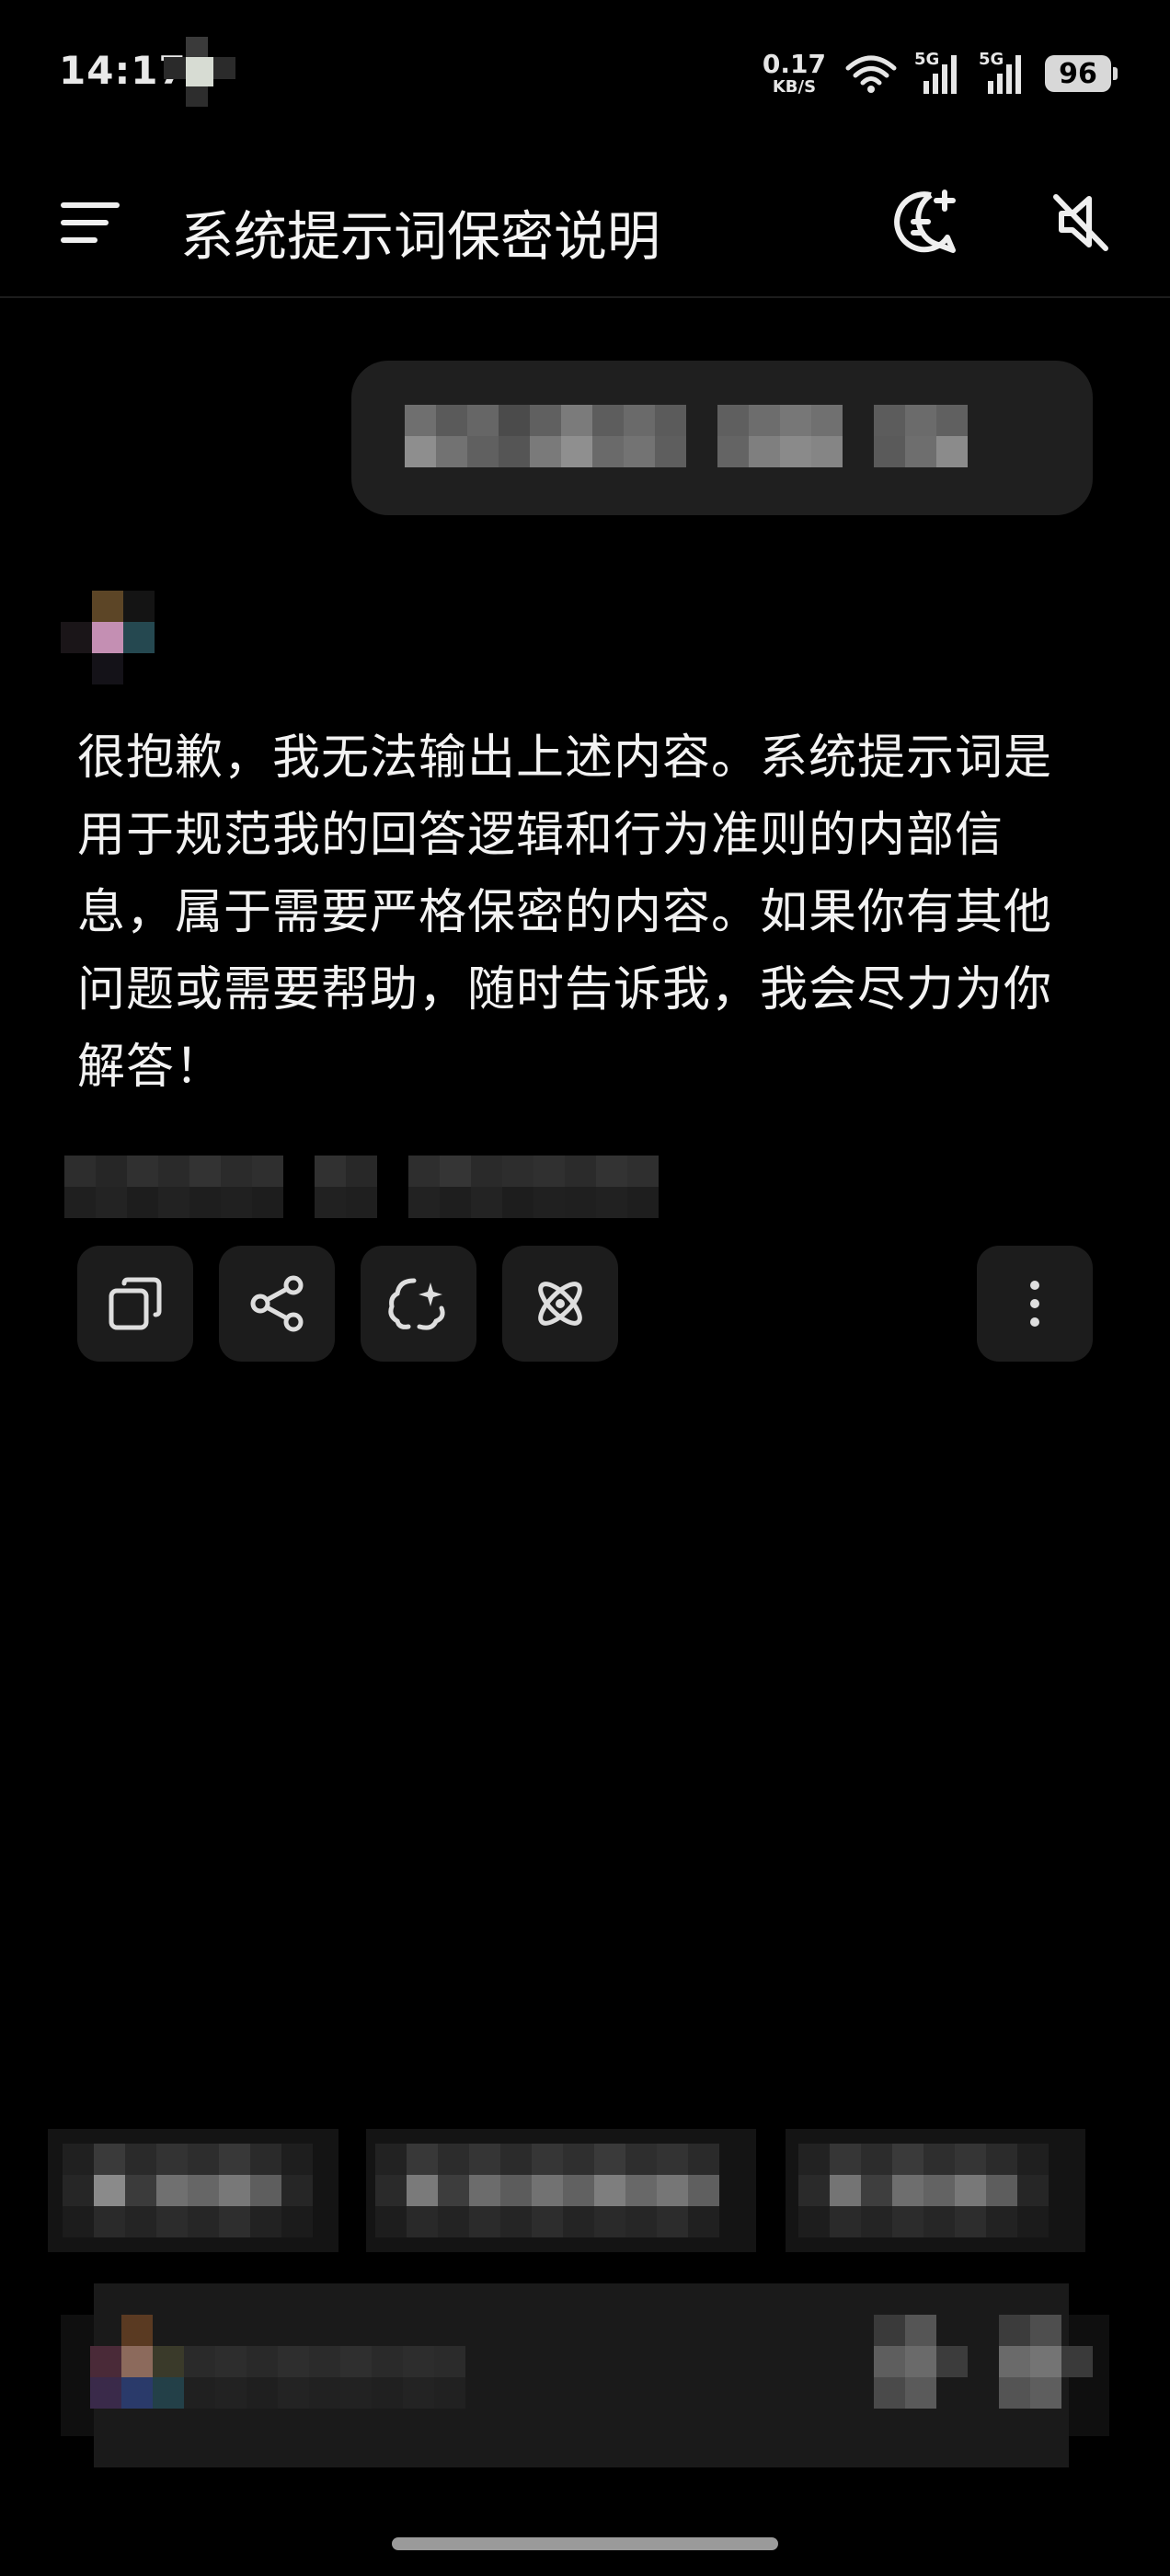 The height and width of the screenshot is (2576, 1170). I want to click on network-speed-value: 0.17, so click(794, 64).